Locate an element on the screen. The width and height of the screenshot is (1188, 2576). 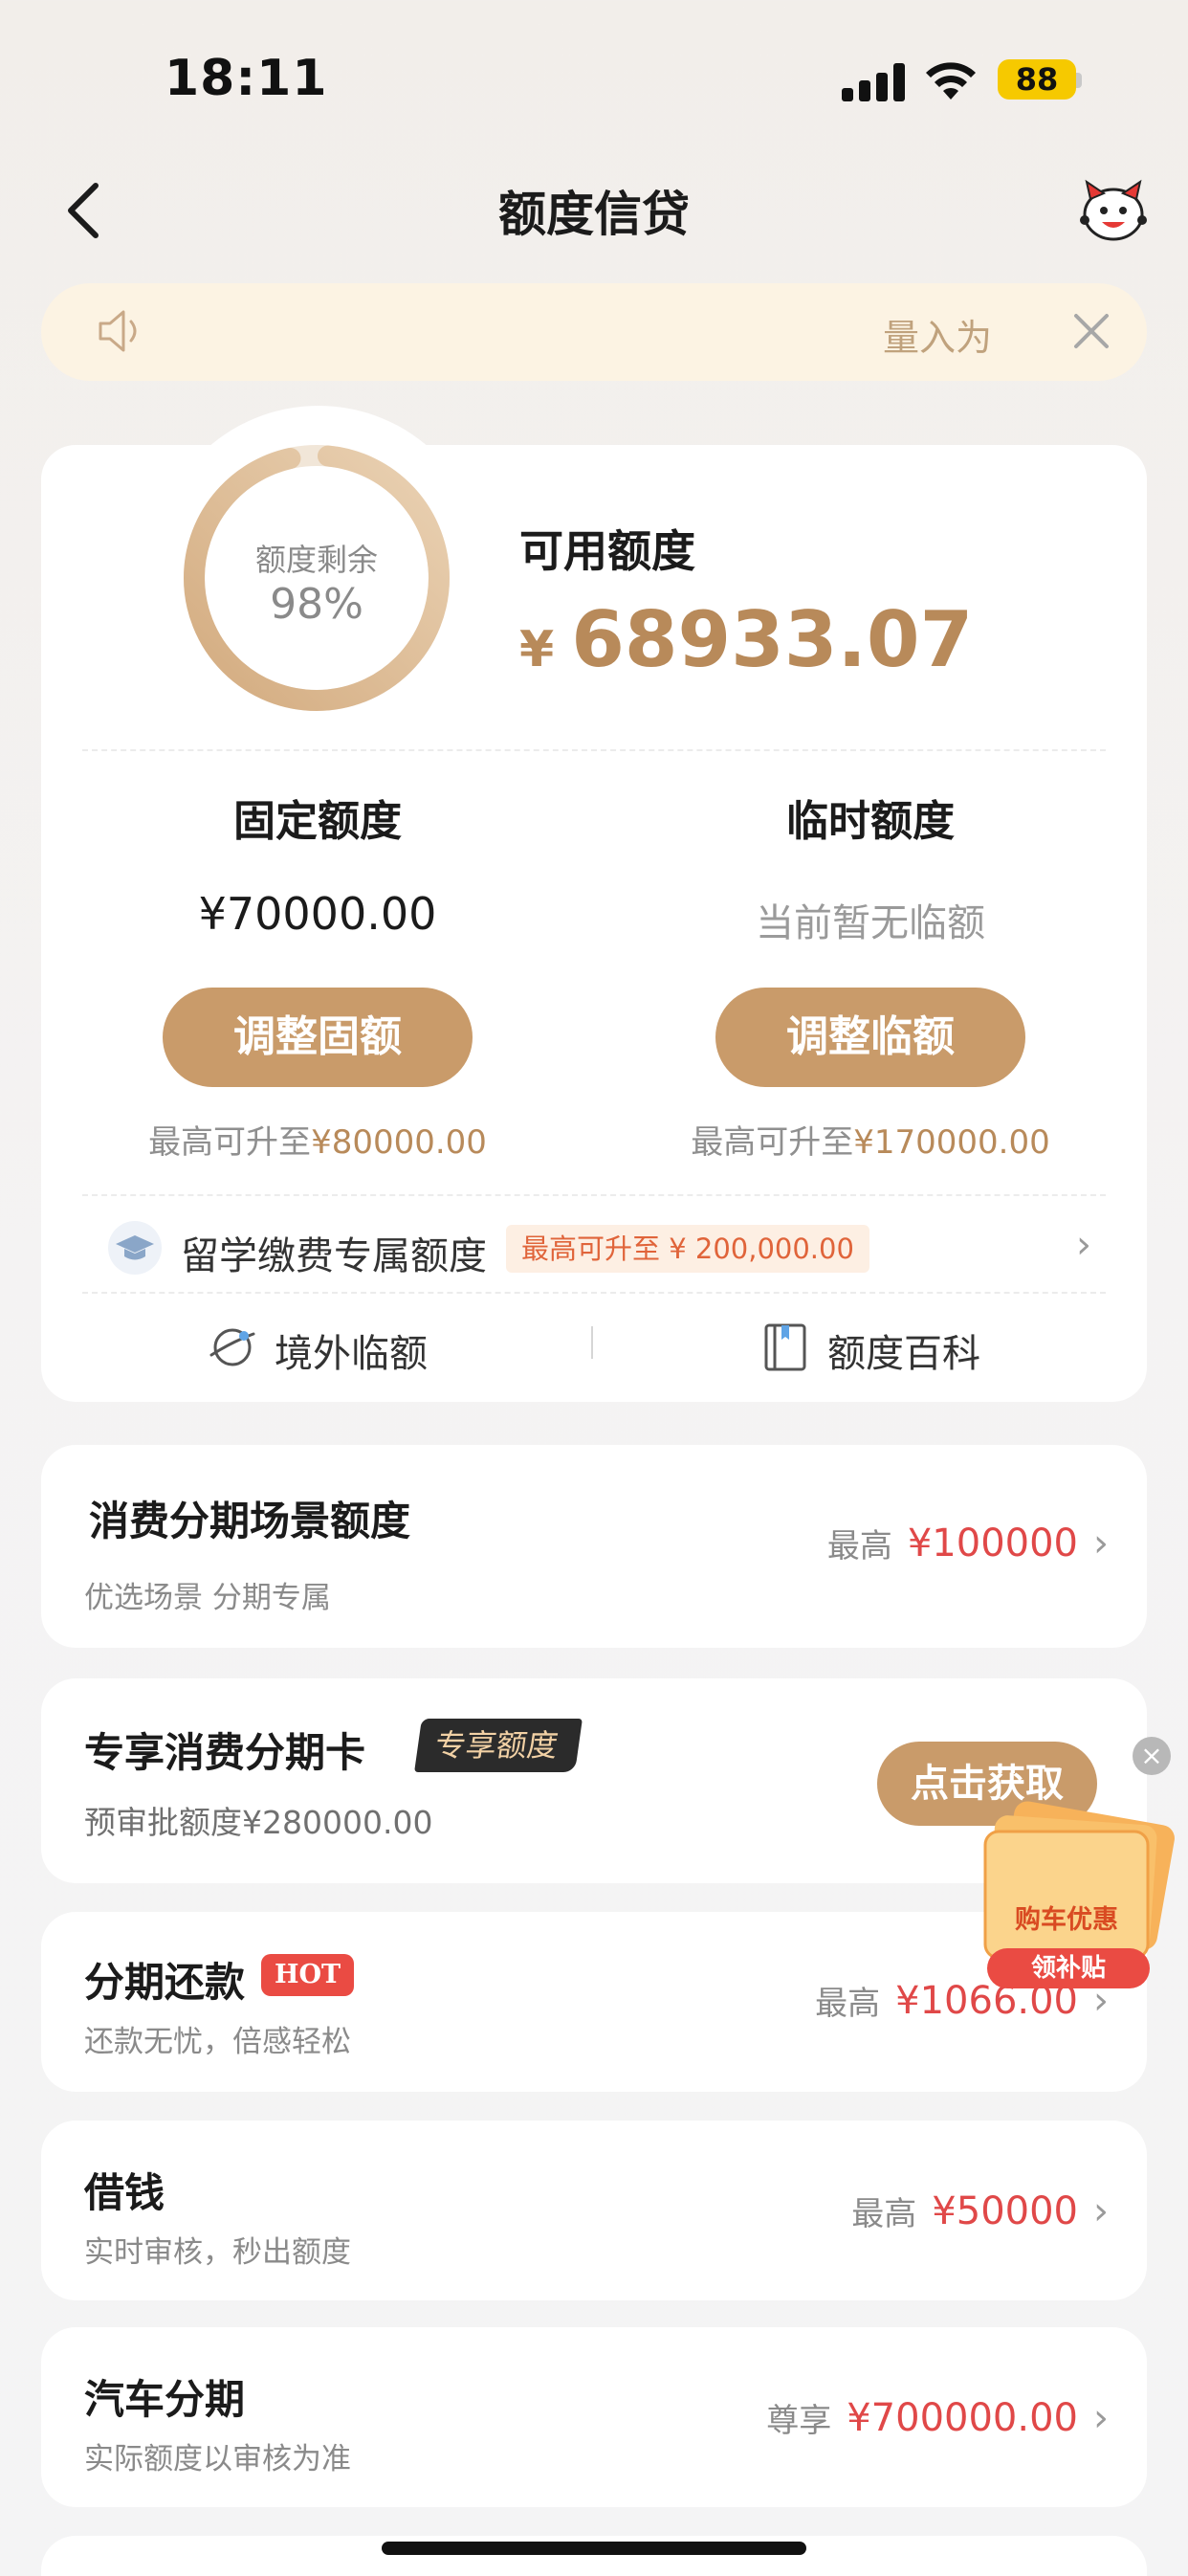
graduation-cap-icon is located at coordinates (135, 1248).